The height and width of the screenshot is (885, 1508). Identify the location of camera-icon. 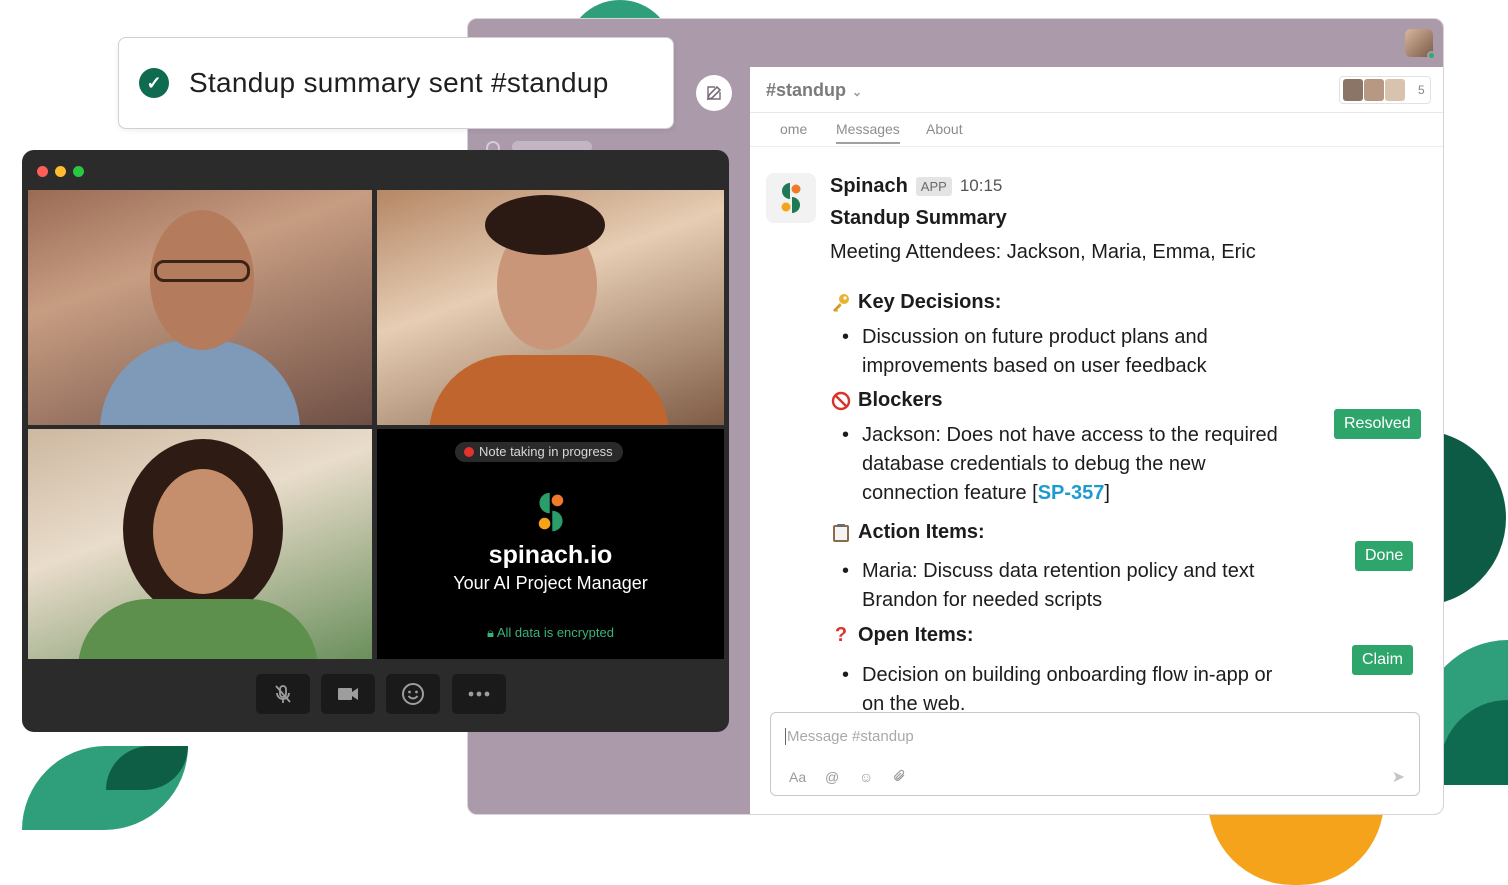
(348, 694).